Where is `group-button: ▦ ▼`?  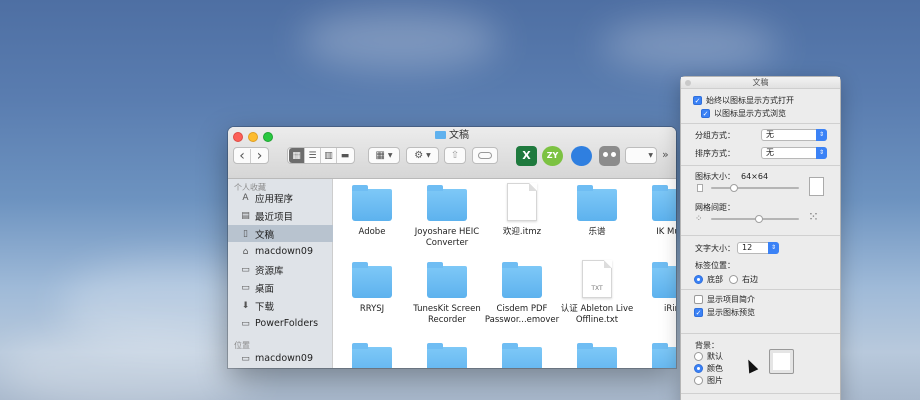 group-button: ▦ ▼ is located at coordinates (384, 155).